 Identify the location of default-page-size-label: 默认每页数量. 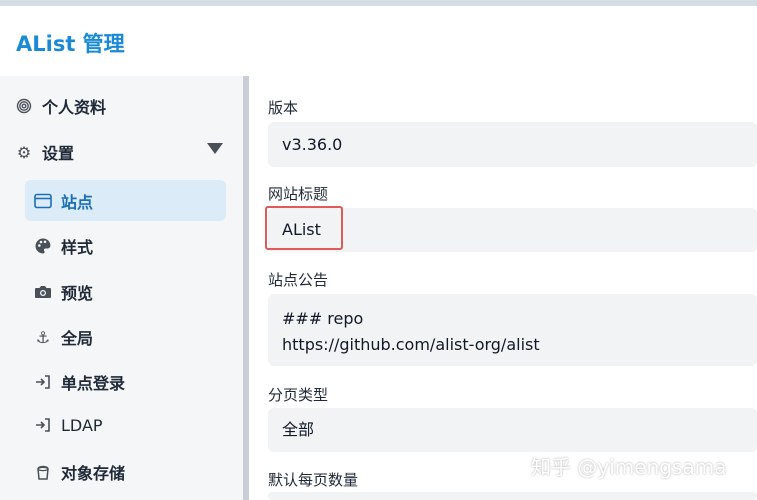
(313, 480).